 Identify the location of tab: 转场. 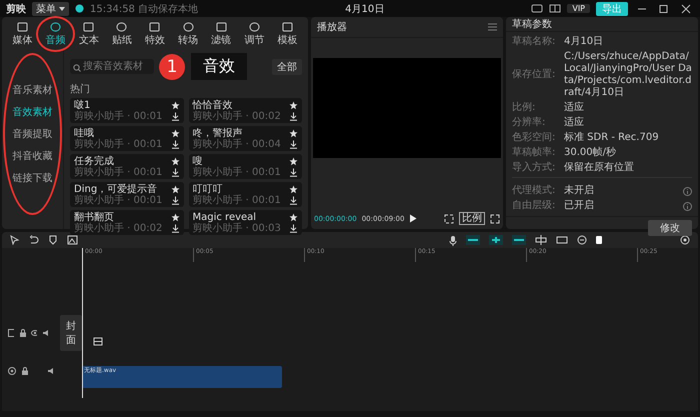
(188, 34).